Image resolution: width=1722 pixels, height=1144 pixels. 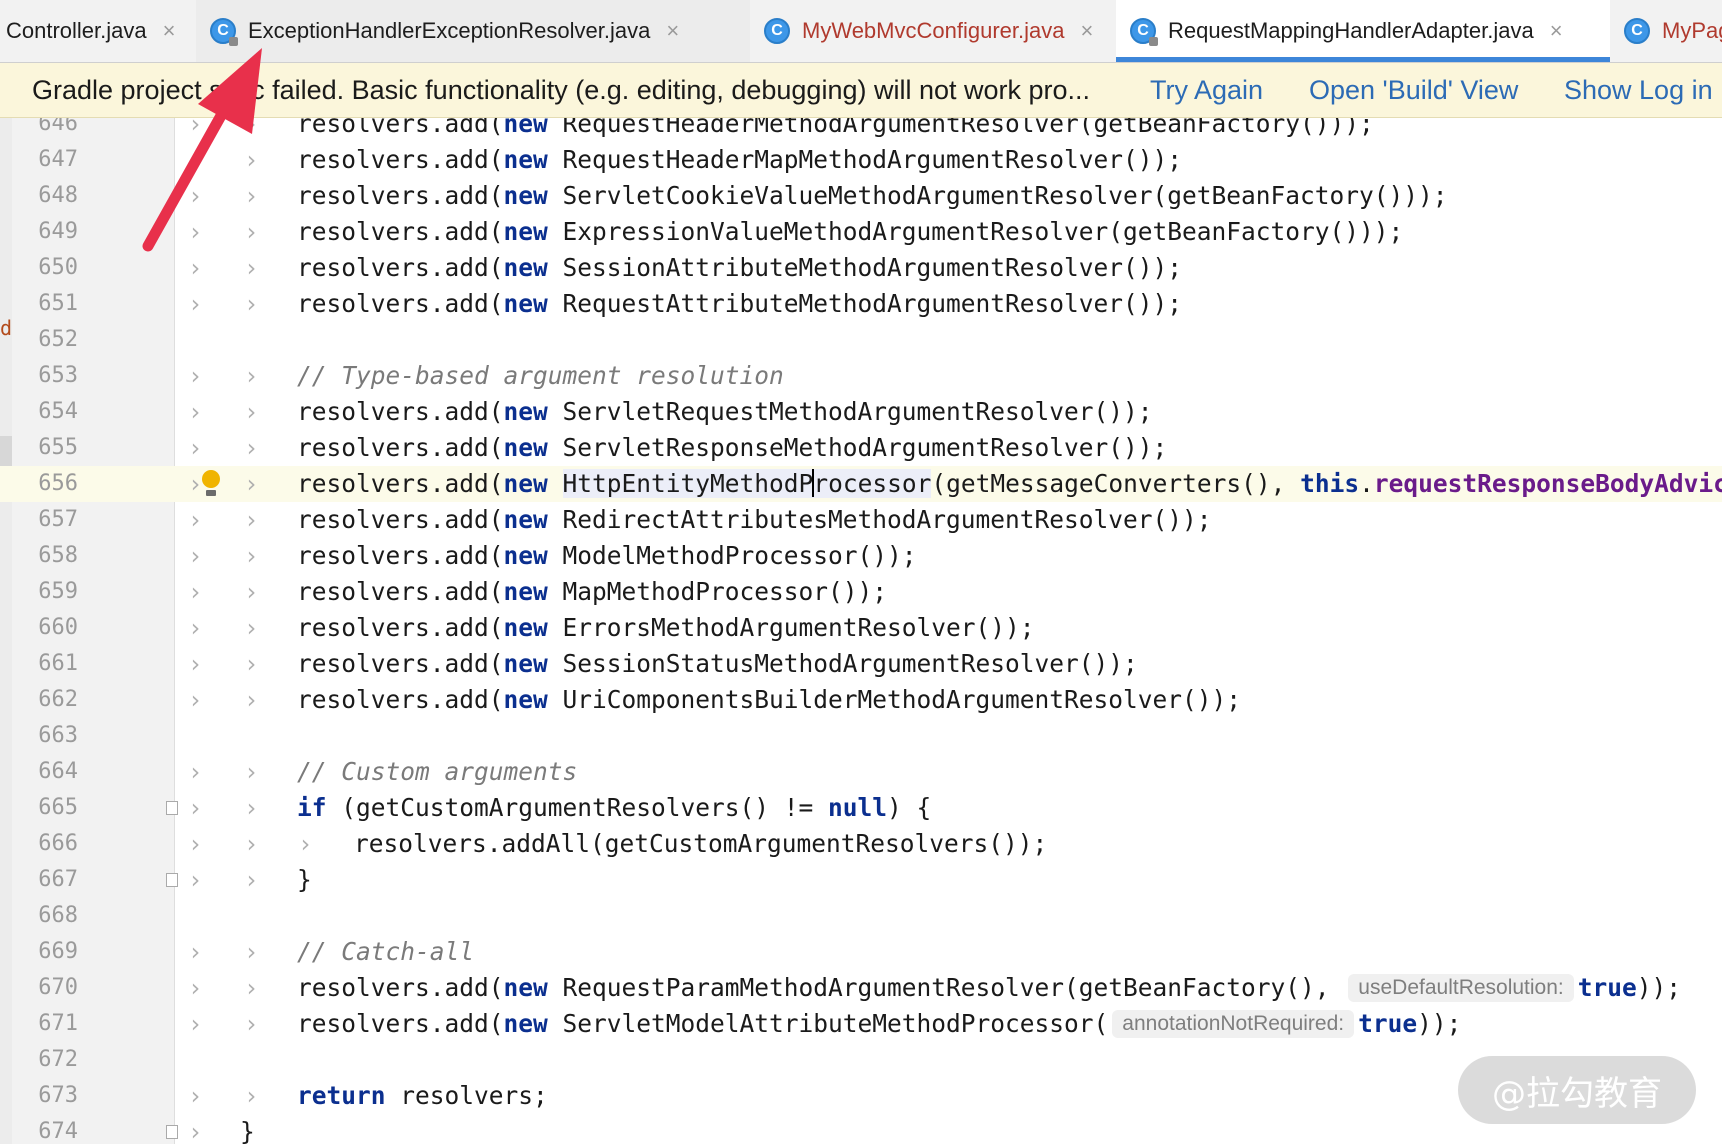 I want to click on line-number: 653, so click(x=58, y=375).